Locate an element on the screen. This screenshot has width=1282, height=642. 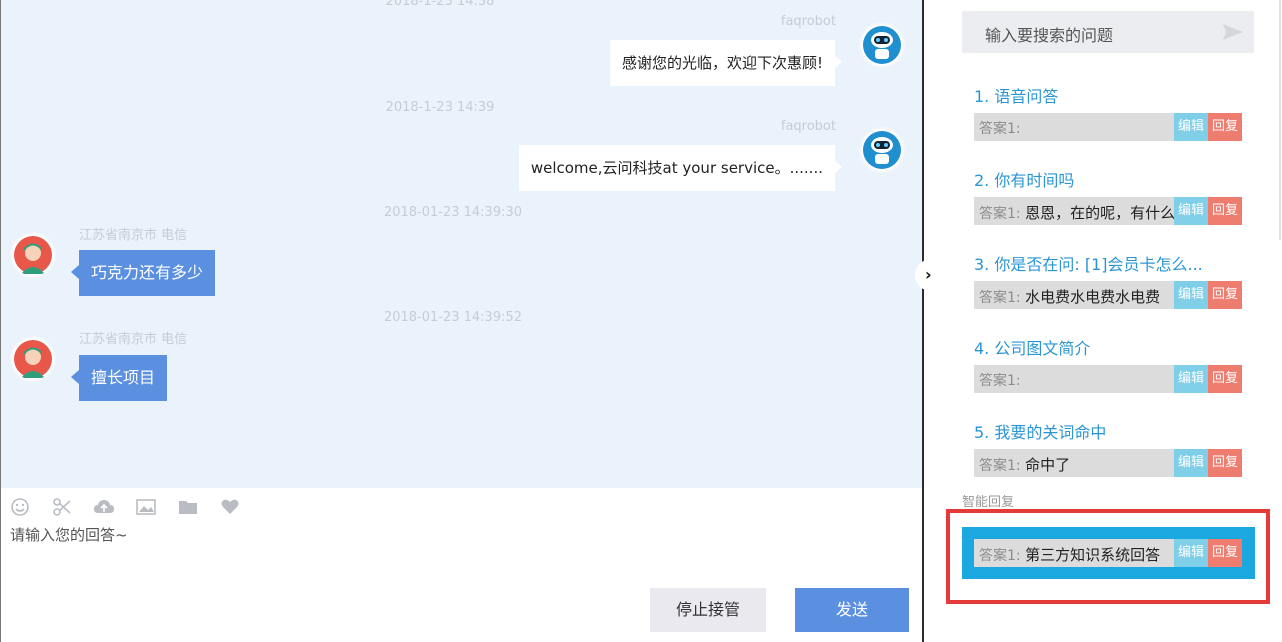
smart-reply-heading: 智能回复 is located at coordinates (988, 502).